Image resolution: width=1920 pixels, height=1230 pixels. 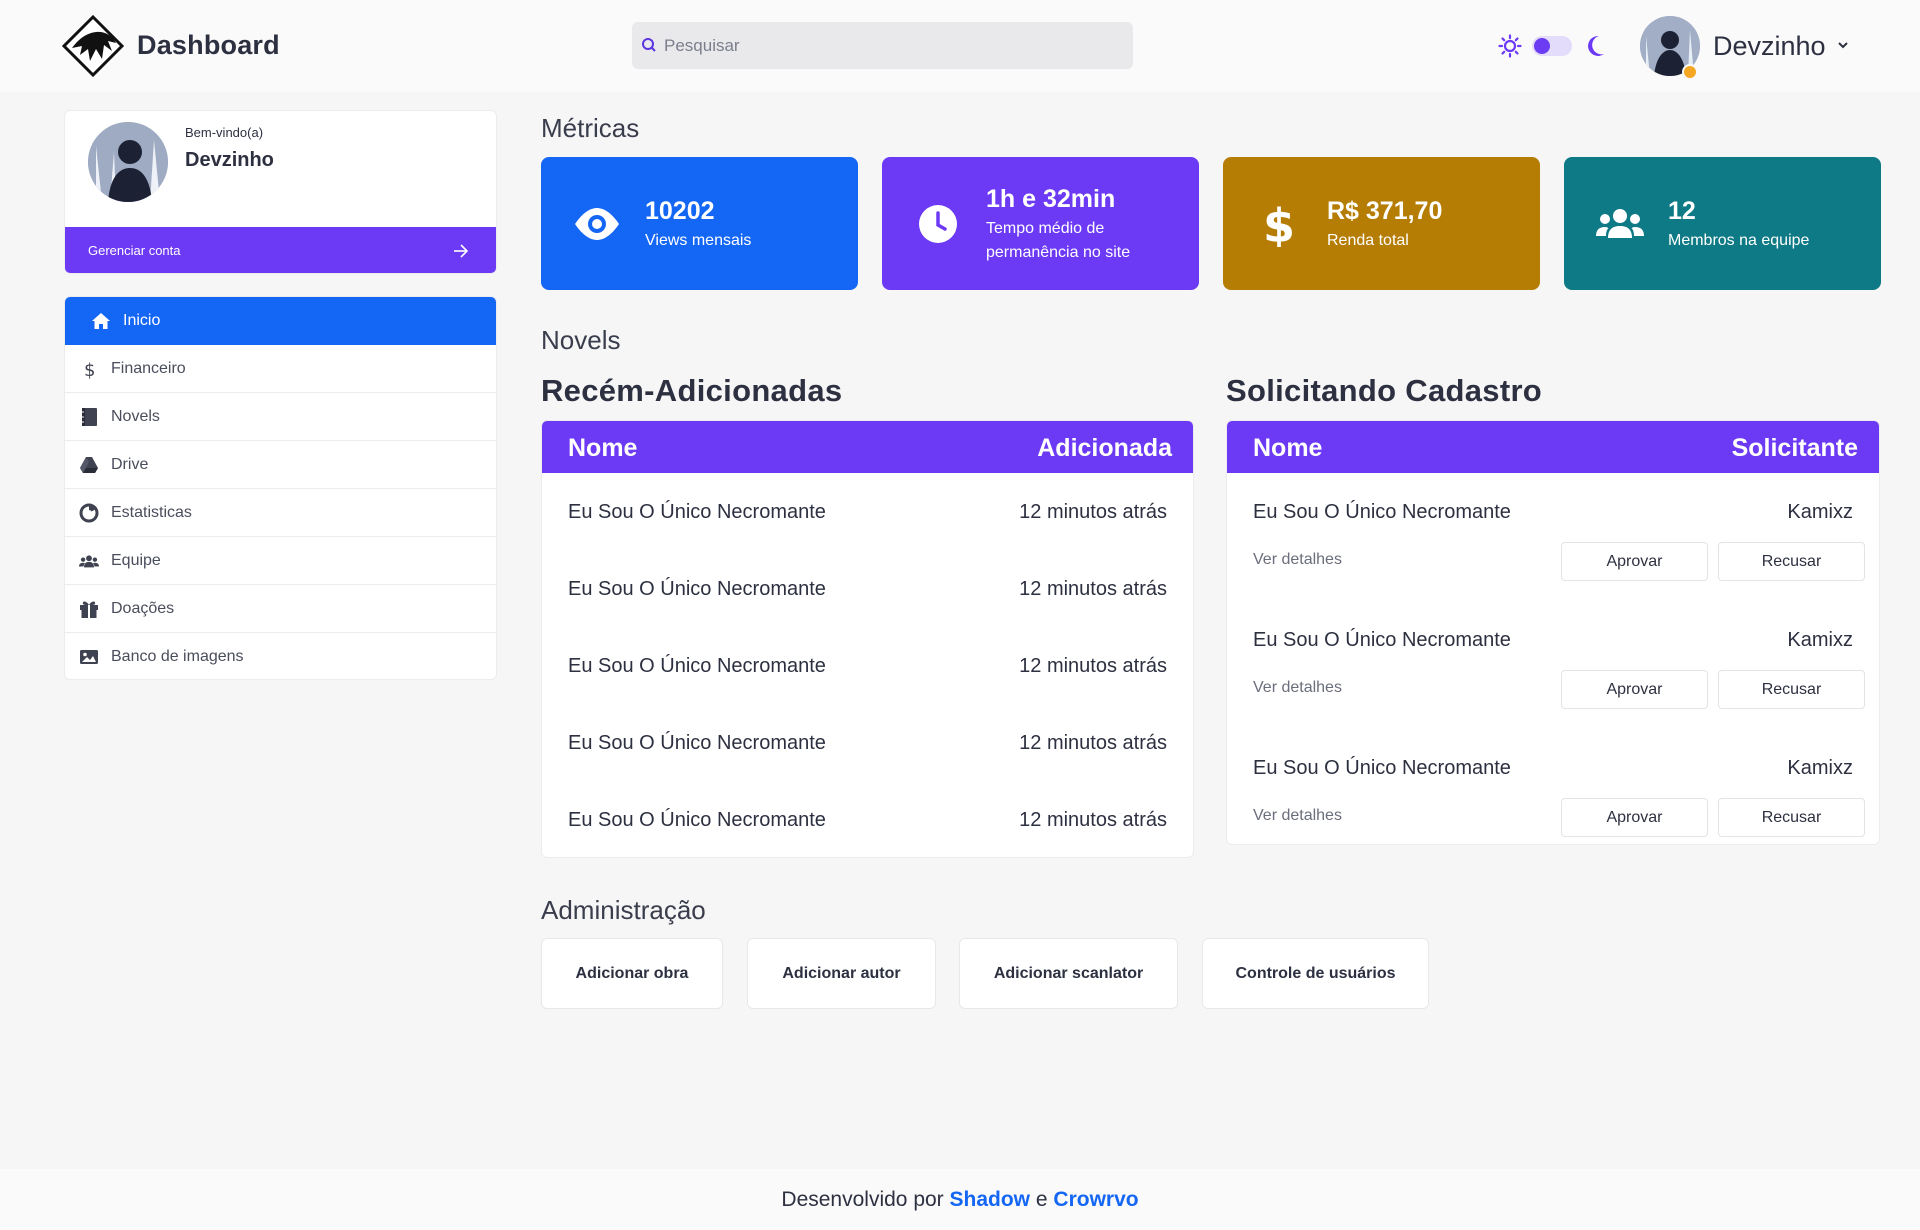 What do you see at coordinates (649, 45) in the screenshot?
I see `search-icon` at bounding box center [649, 45].